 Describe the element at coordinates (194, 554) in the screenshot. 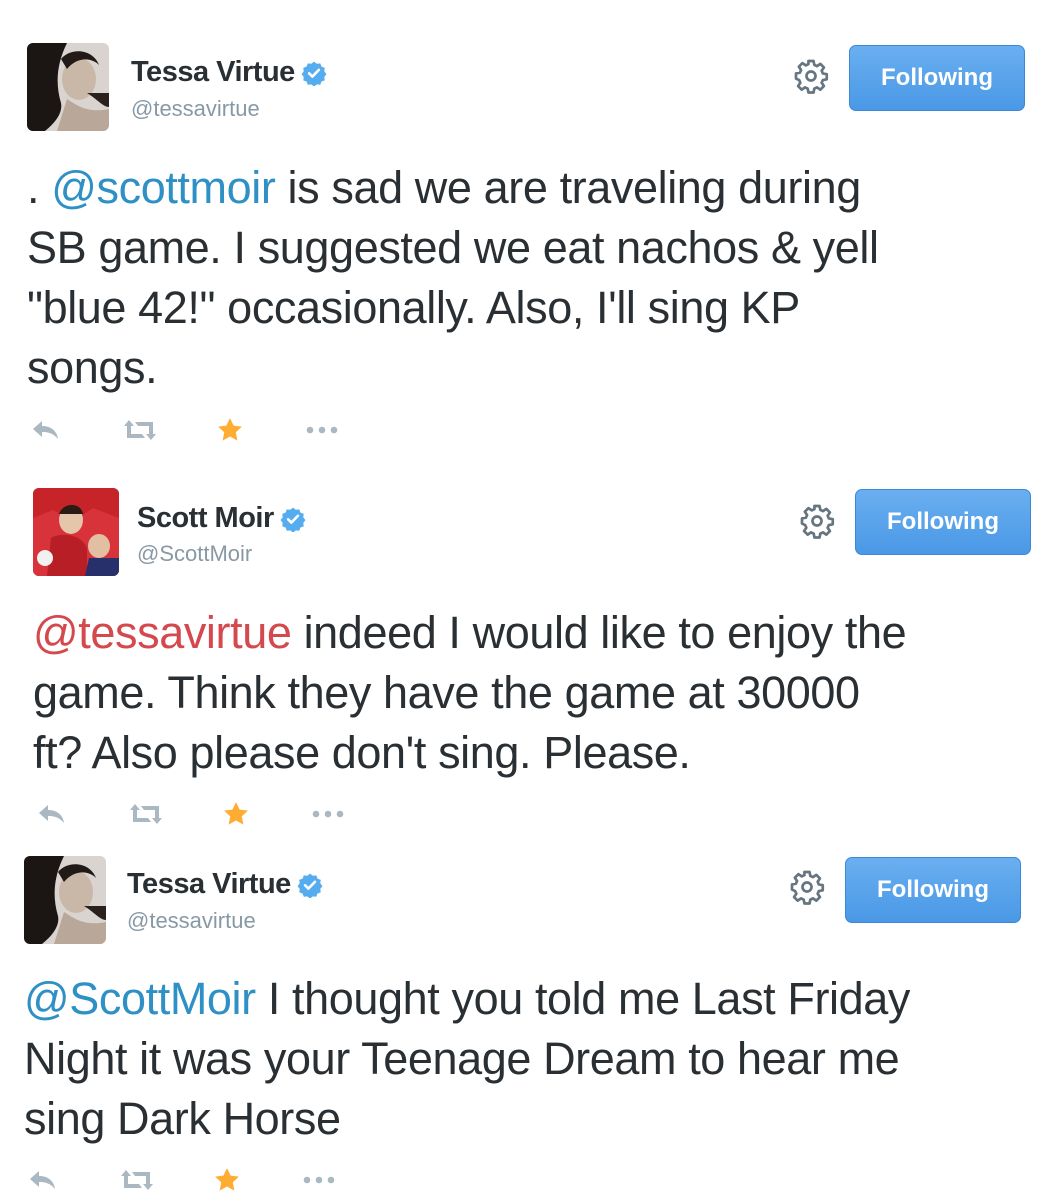

I see `user-handle: @ScottMoir` at that location.